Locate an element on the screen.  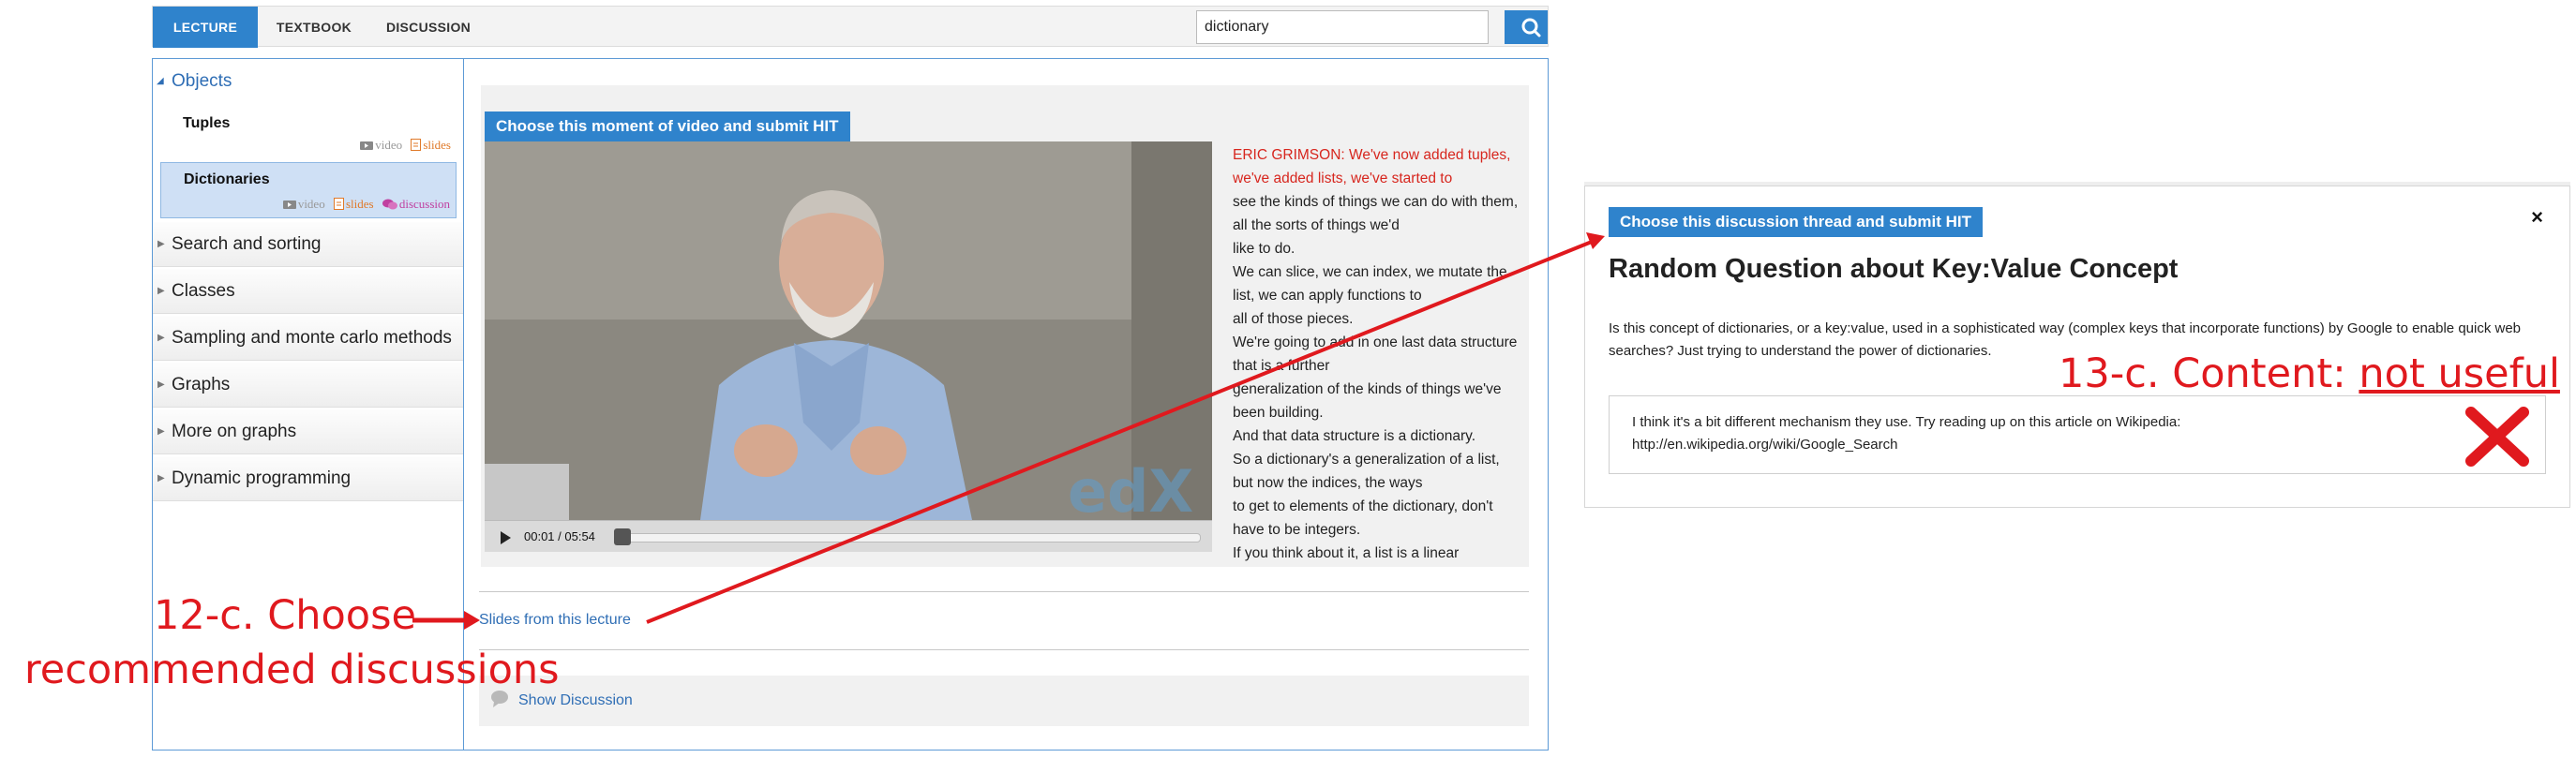
annotation-step12-line1: 12-c. Choose is located at coordinates (285, 615).